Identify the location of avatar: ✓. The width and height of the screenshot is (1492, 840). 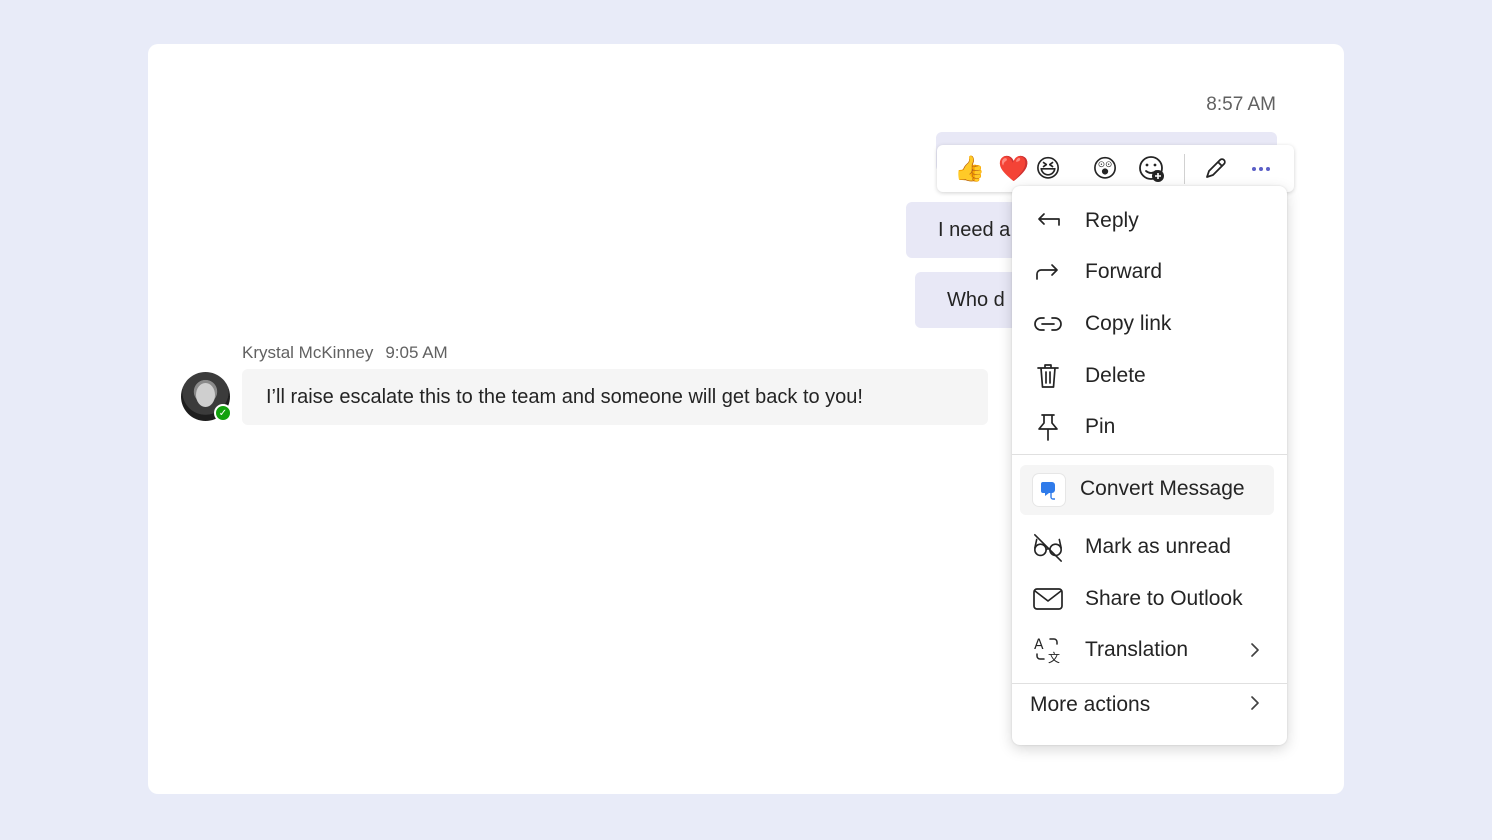
(206, 397).